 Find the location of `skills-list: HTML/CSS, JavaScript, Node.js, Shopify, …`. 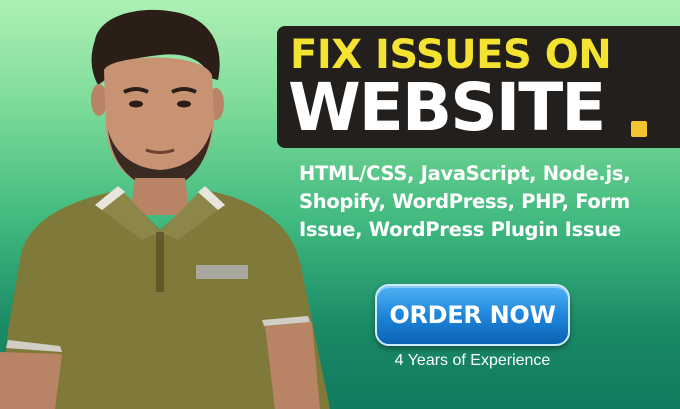

skills-list: HTML/CSS, JavaScript, Node.js, Shopify, … is located at coordinates (465, 201).